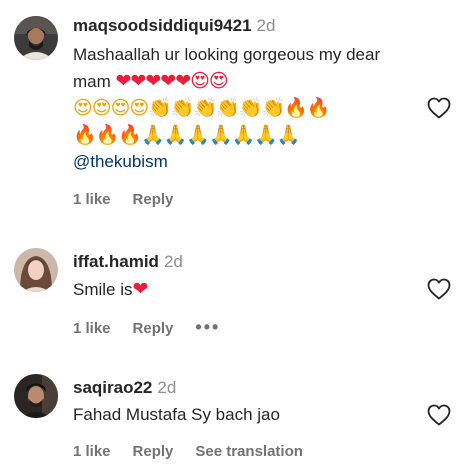 Image resolution: width=468 pixels, height=464 pixels. Describe the element at coordinates (242, 262) in the screenshot. I see `comment-header: iffat.hamid 2d` at that location.